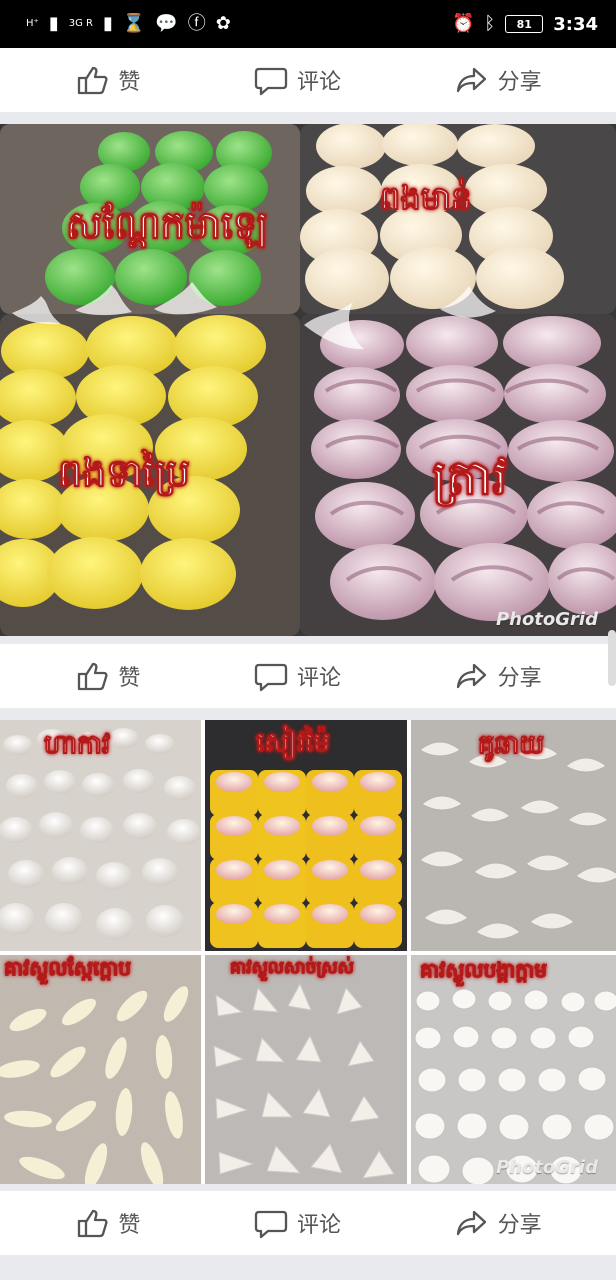  I want to click on huawei-icon: ✿, so click(223, 23).